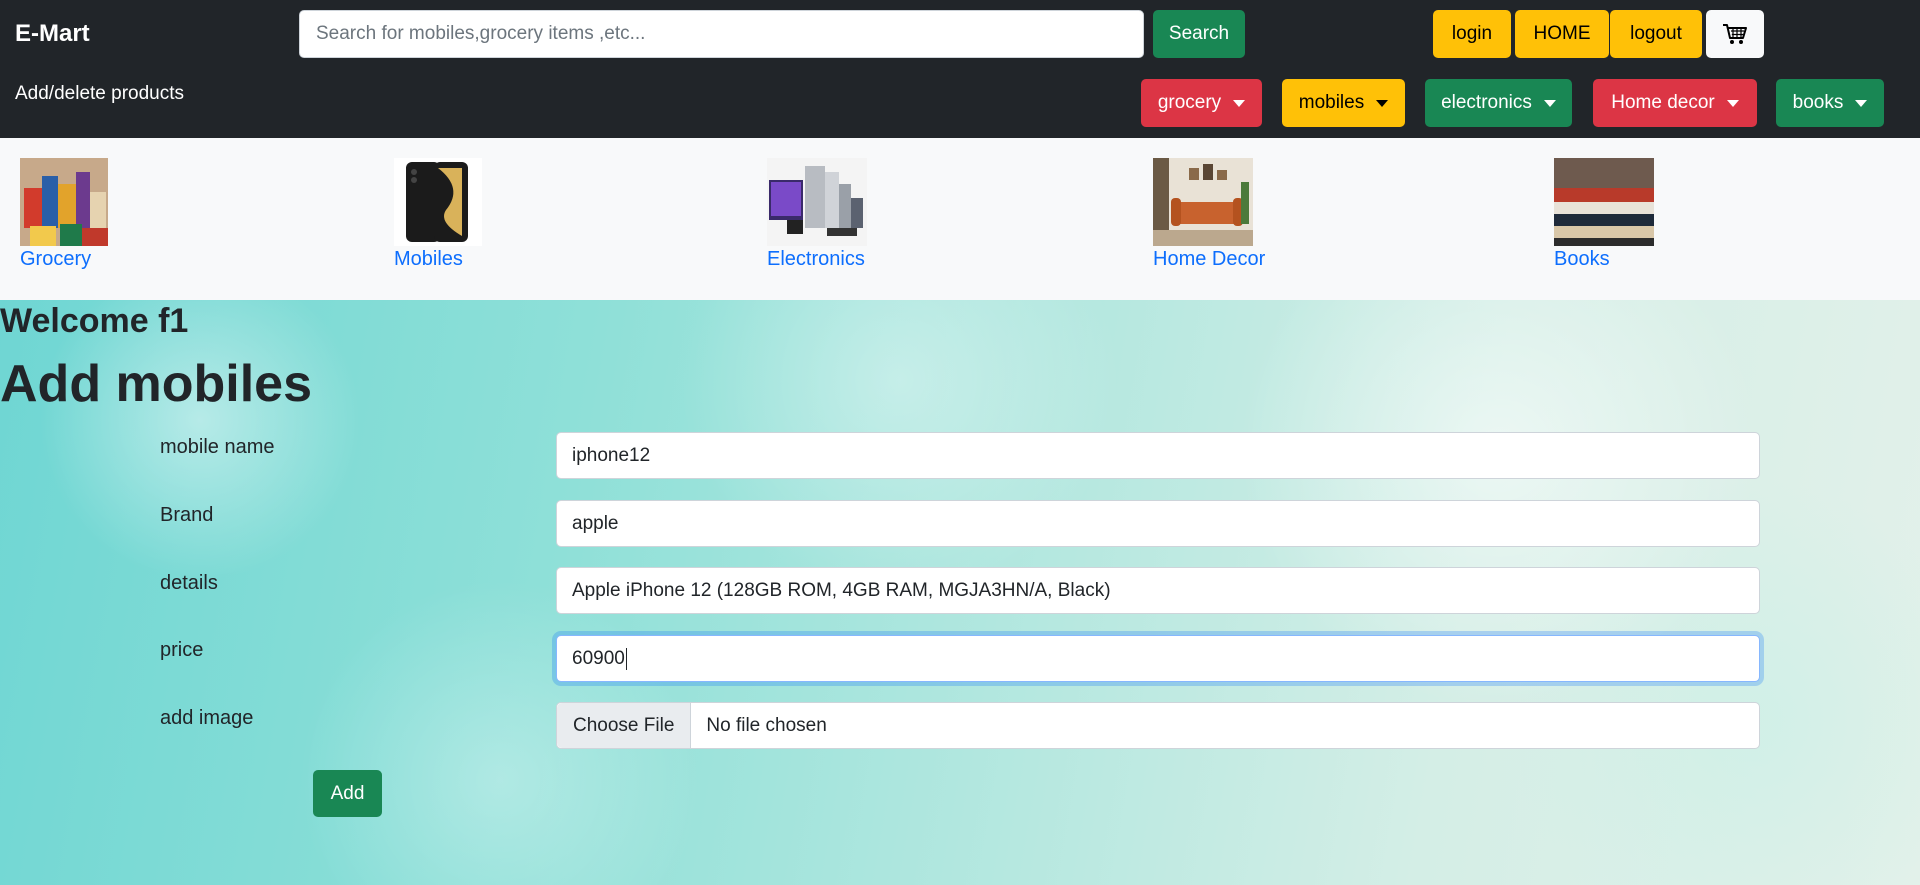 The width and height of the screenshot is (1920, 885). What do you see at coordinates (1158, 455) in the screenshot?
I see `mobile-name-field: iphone12` at bounding box center [1158, 455].